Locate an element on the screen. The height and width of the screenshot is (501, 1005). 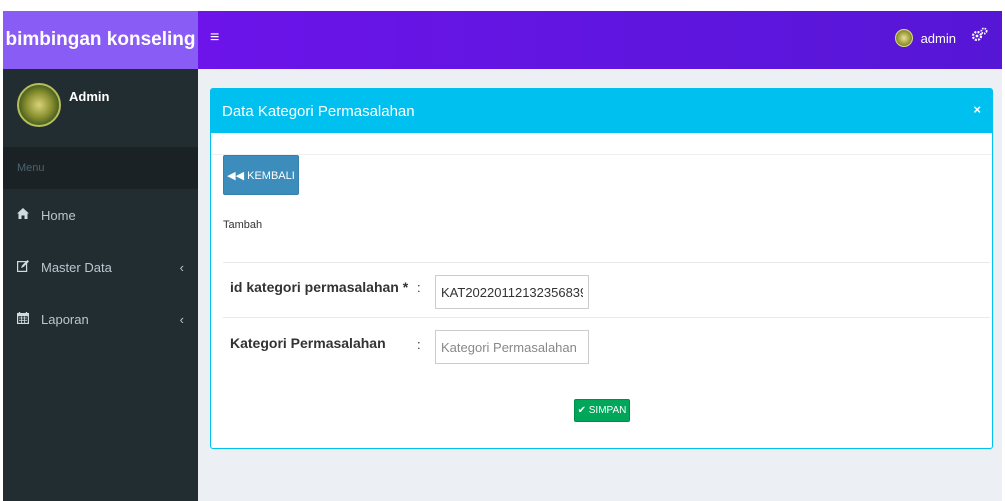
id-kategori-field is located at coordinates (512, 292).